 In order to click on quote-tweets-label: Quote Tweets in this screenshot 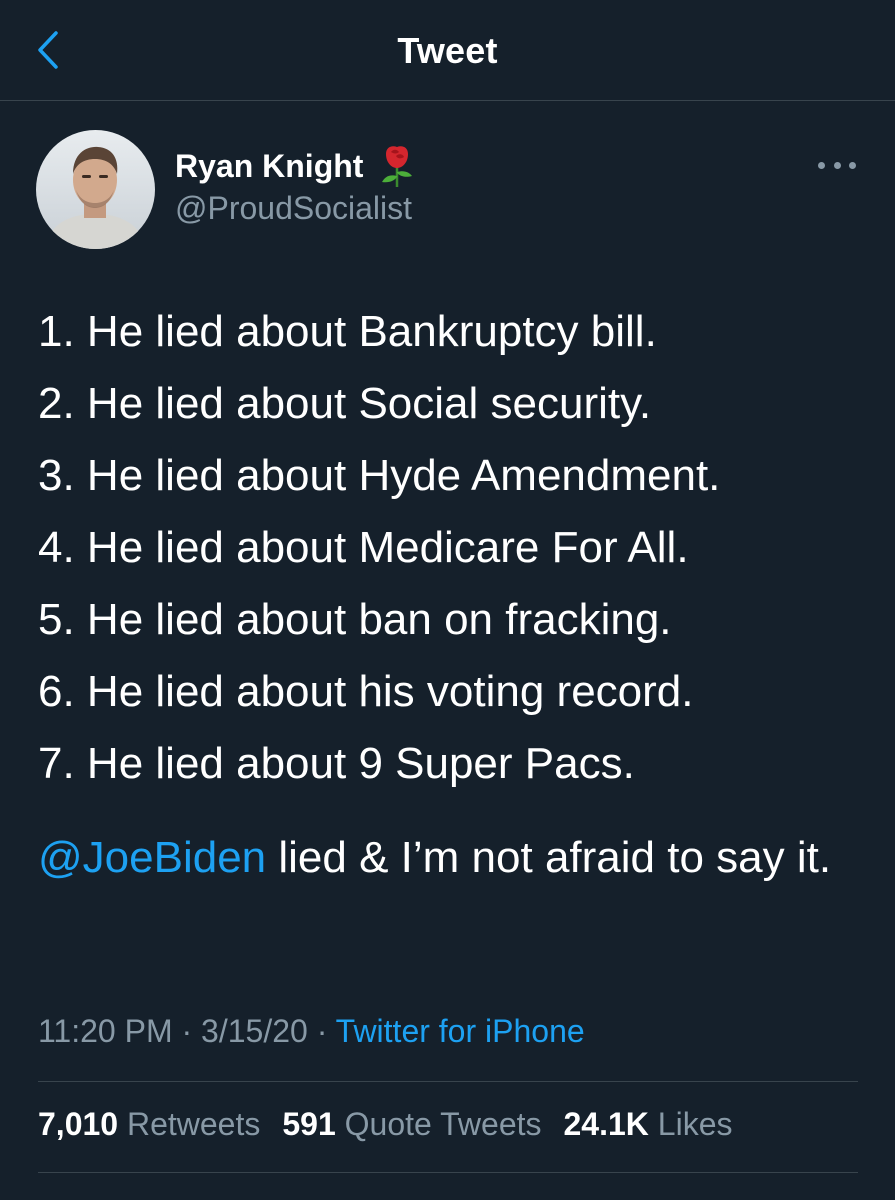, I will do `click(443, 1124)`.